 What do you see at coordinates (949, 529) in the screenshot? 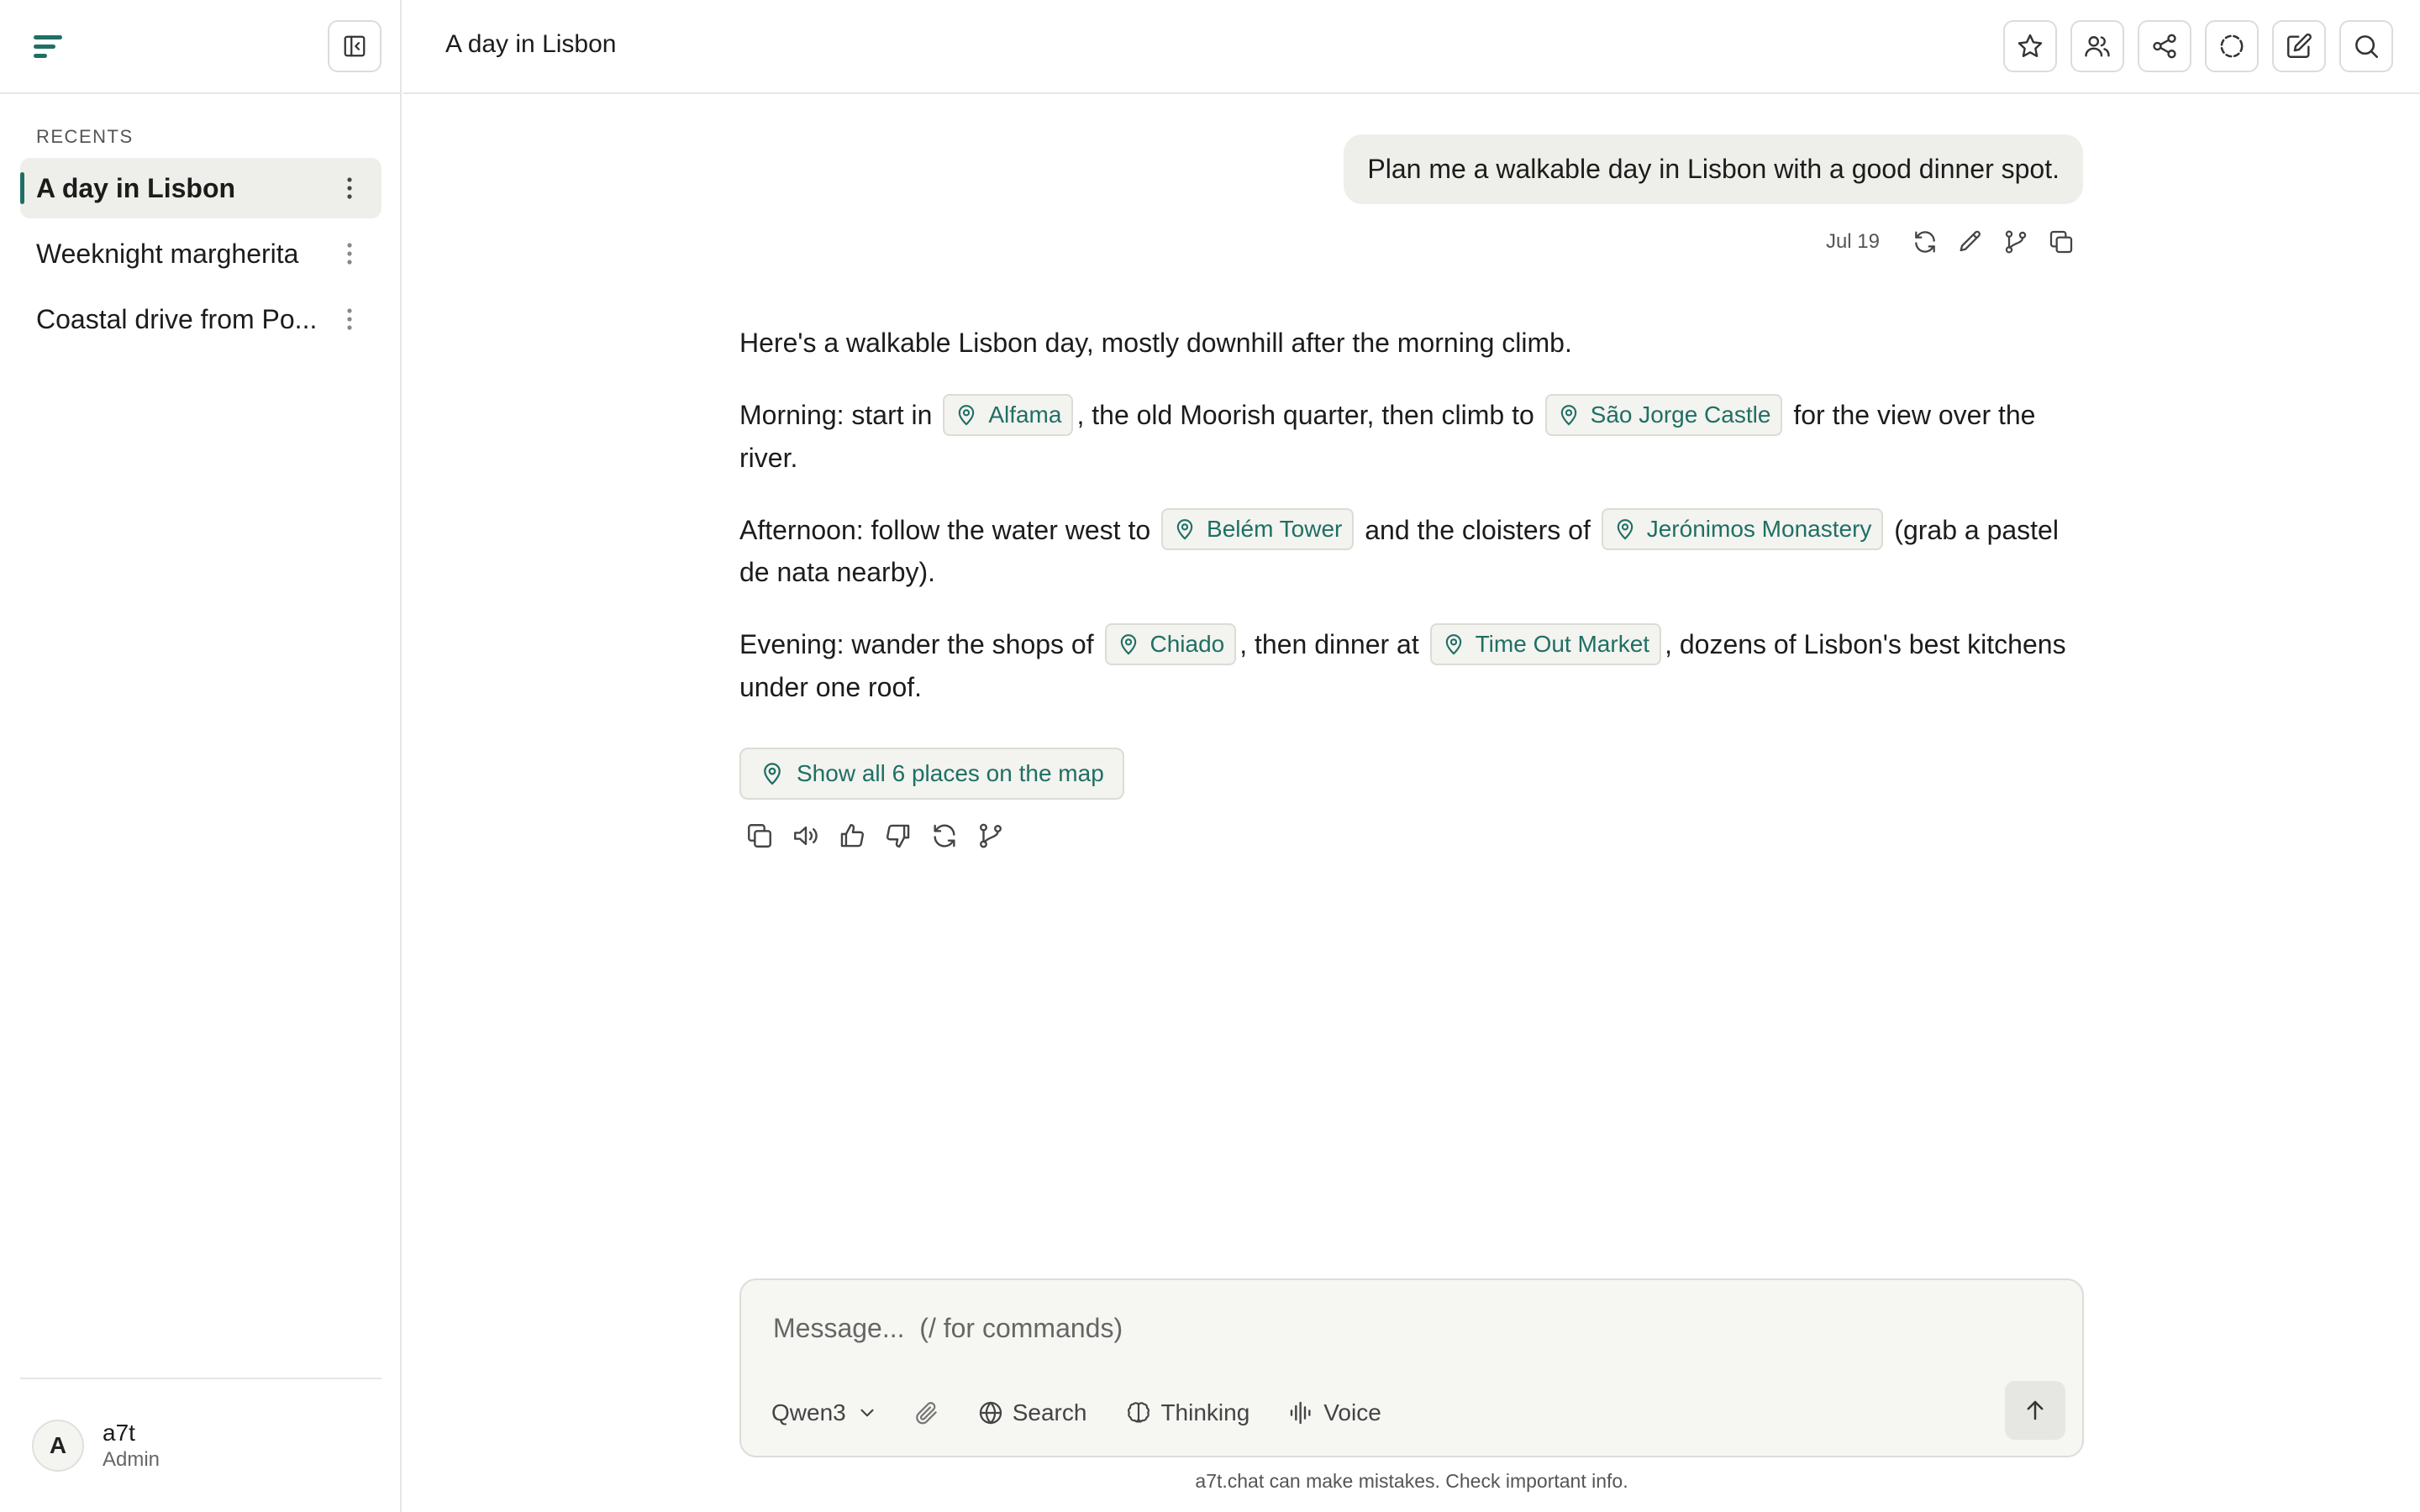
I see `afternoon-lead: Afternoon: follow the water west to` at bounding box center [949, 529].